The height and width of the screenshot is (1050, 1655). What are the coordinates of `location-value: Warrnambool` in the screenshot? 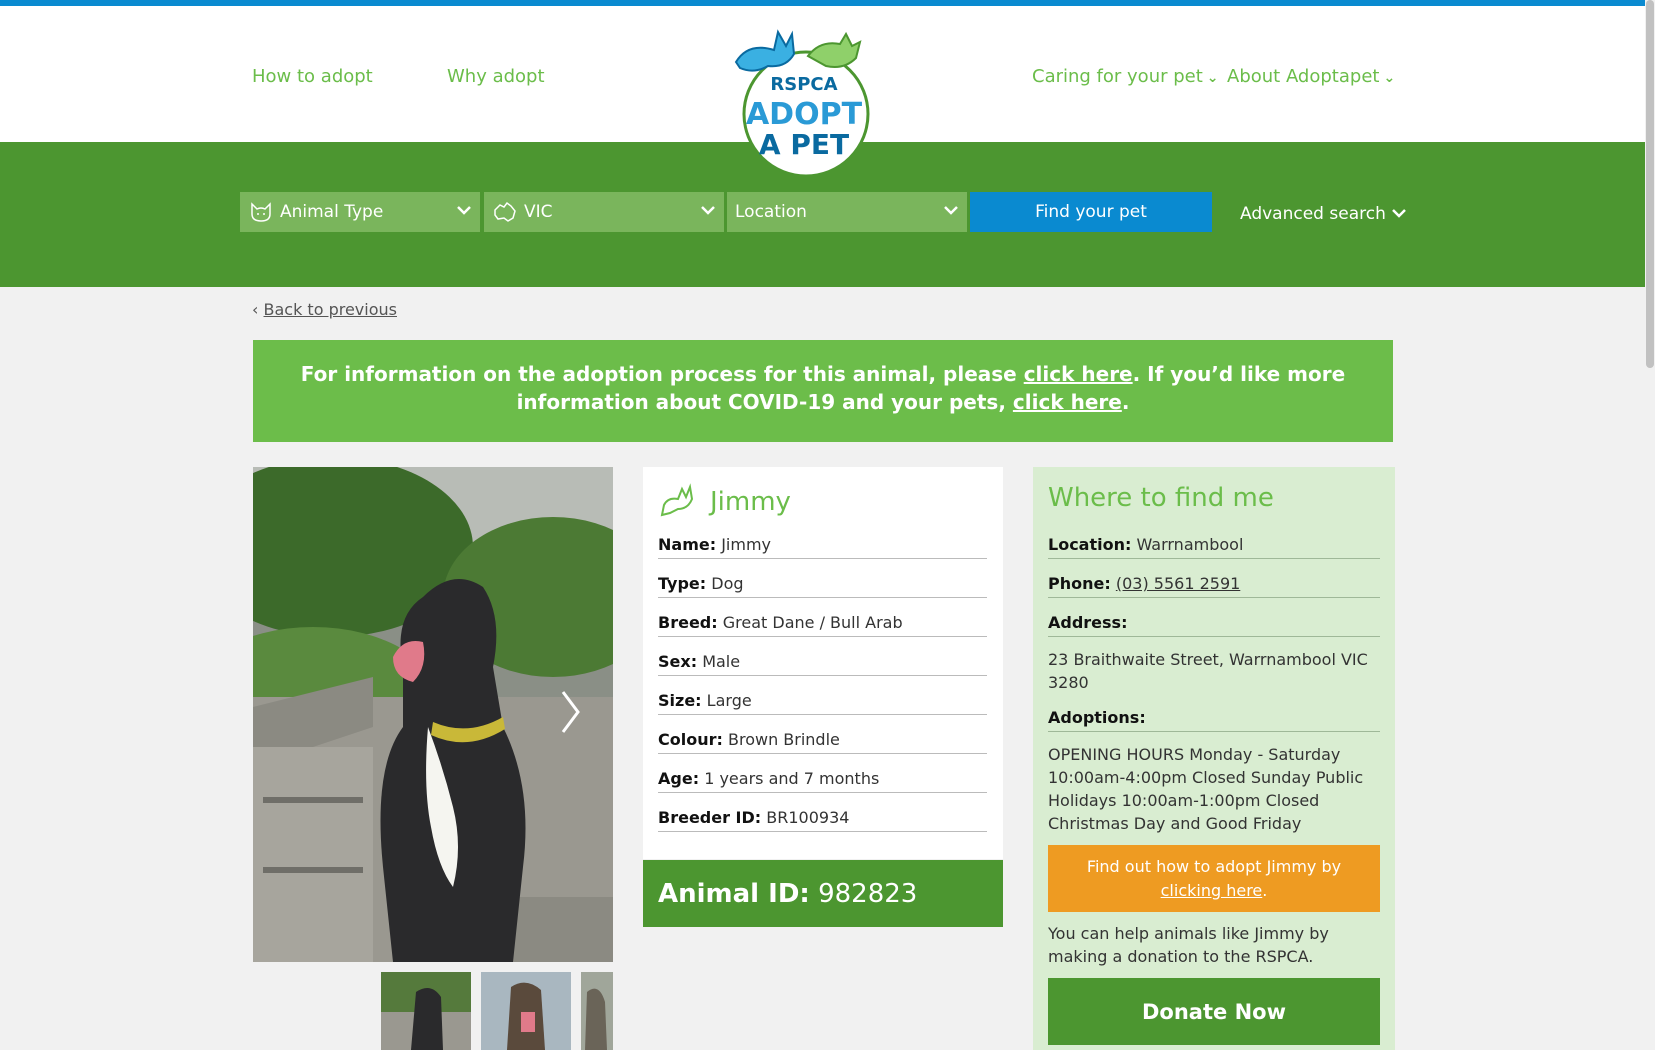 It's located at (1190, 544).